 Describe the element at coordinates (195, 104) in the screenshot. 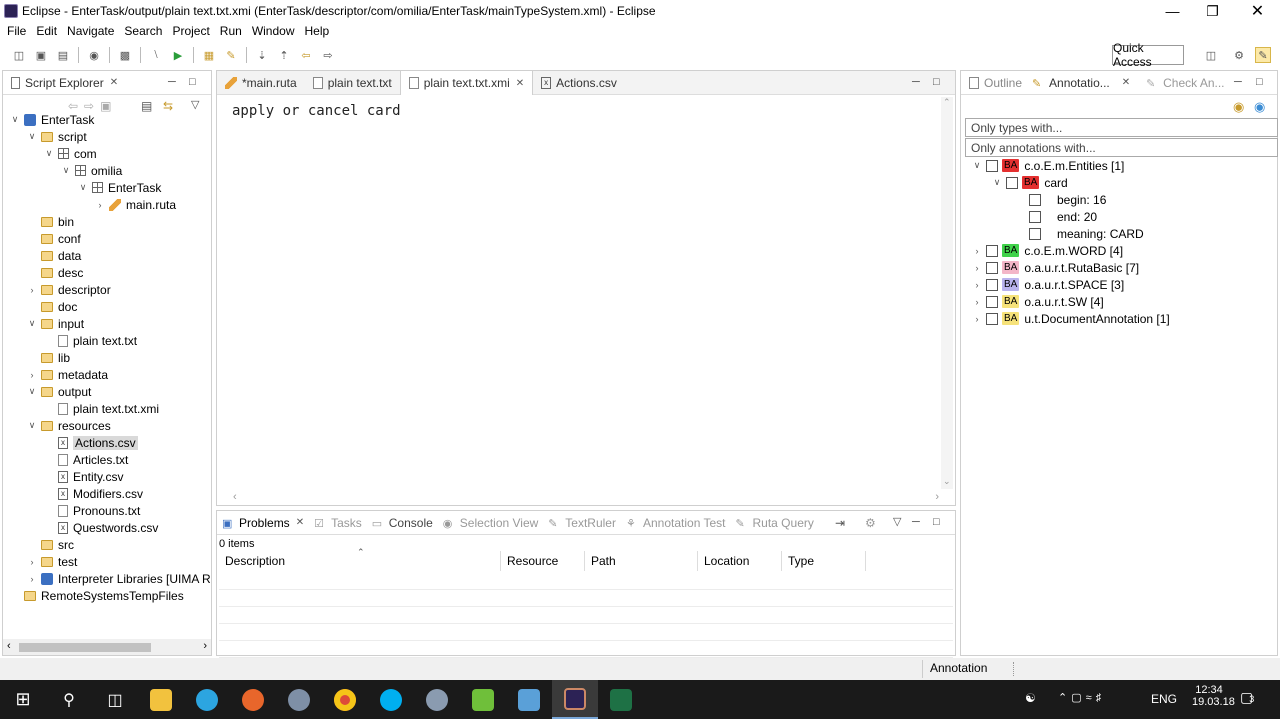

I see `view-menu-icon: ▽` at that location.